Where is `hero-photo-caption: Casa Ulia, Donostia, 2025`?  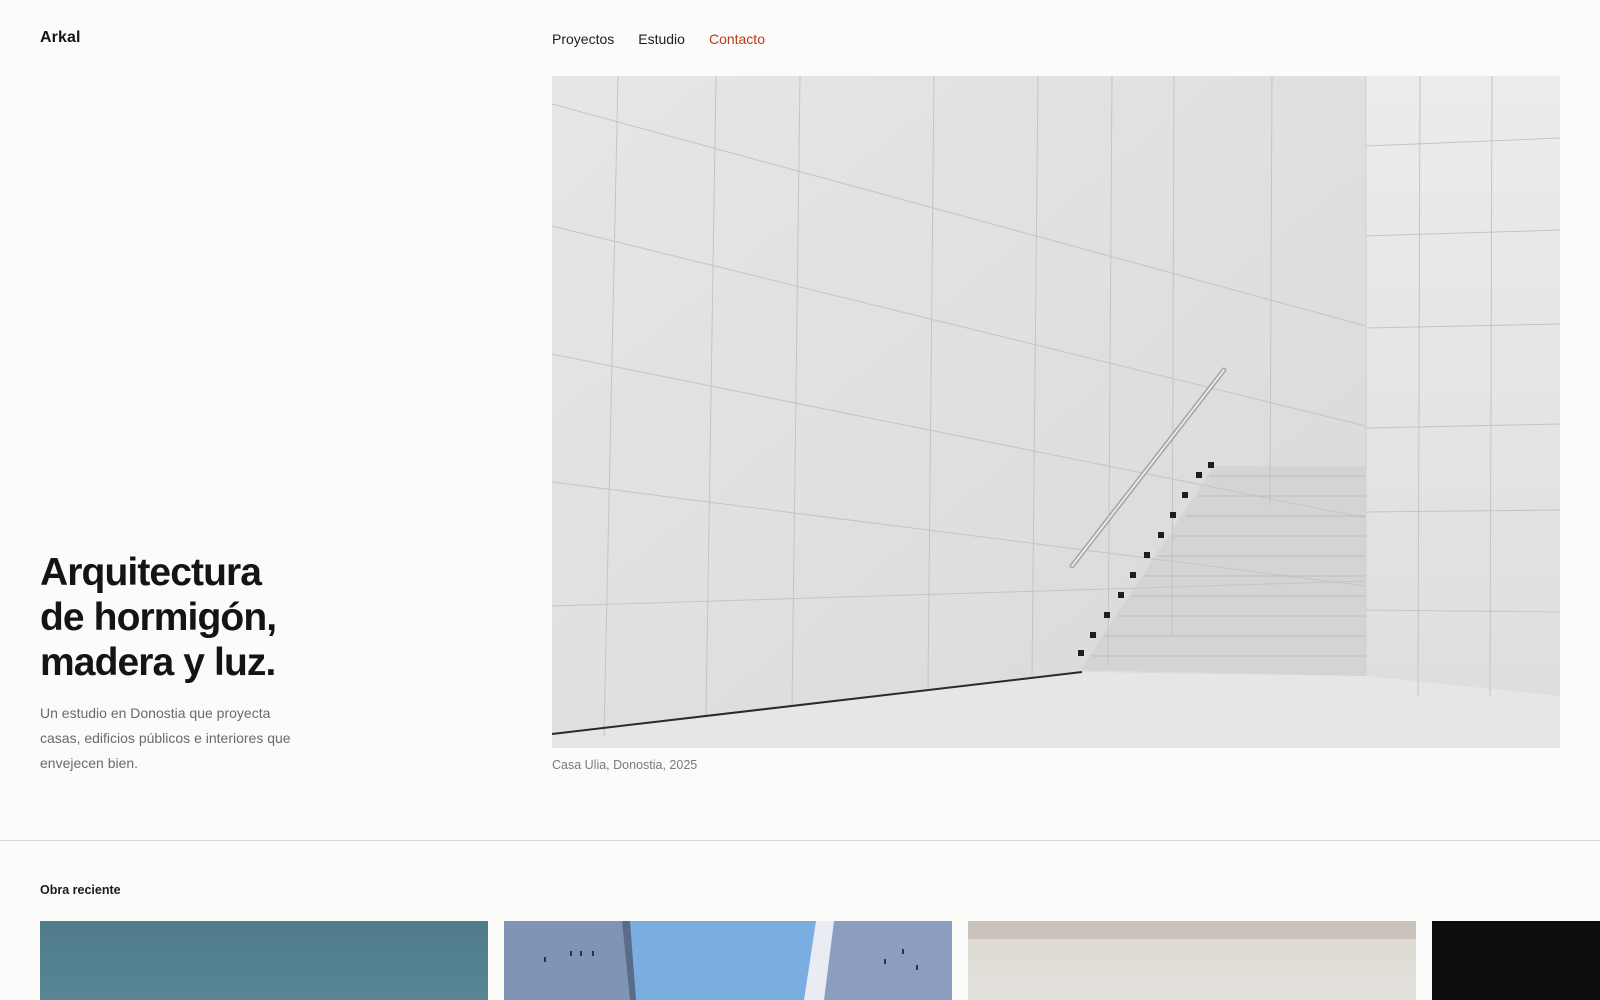
hero-photo-caption: Casa Ulia, Donostia, 2025 is located at coordinates (625, 765).